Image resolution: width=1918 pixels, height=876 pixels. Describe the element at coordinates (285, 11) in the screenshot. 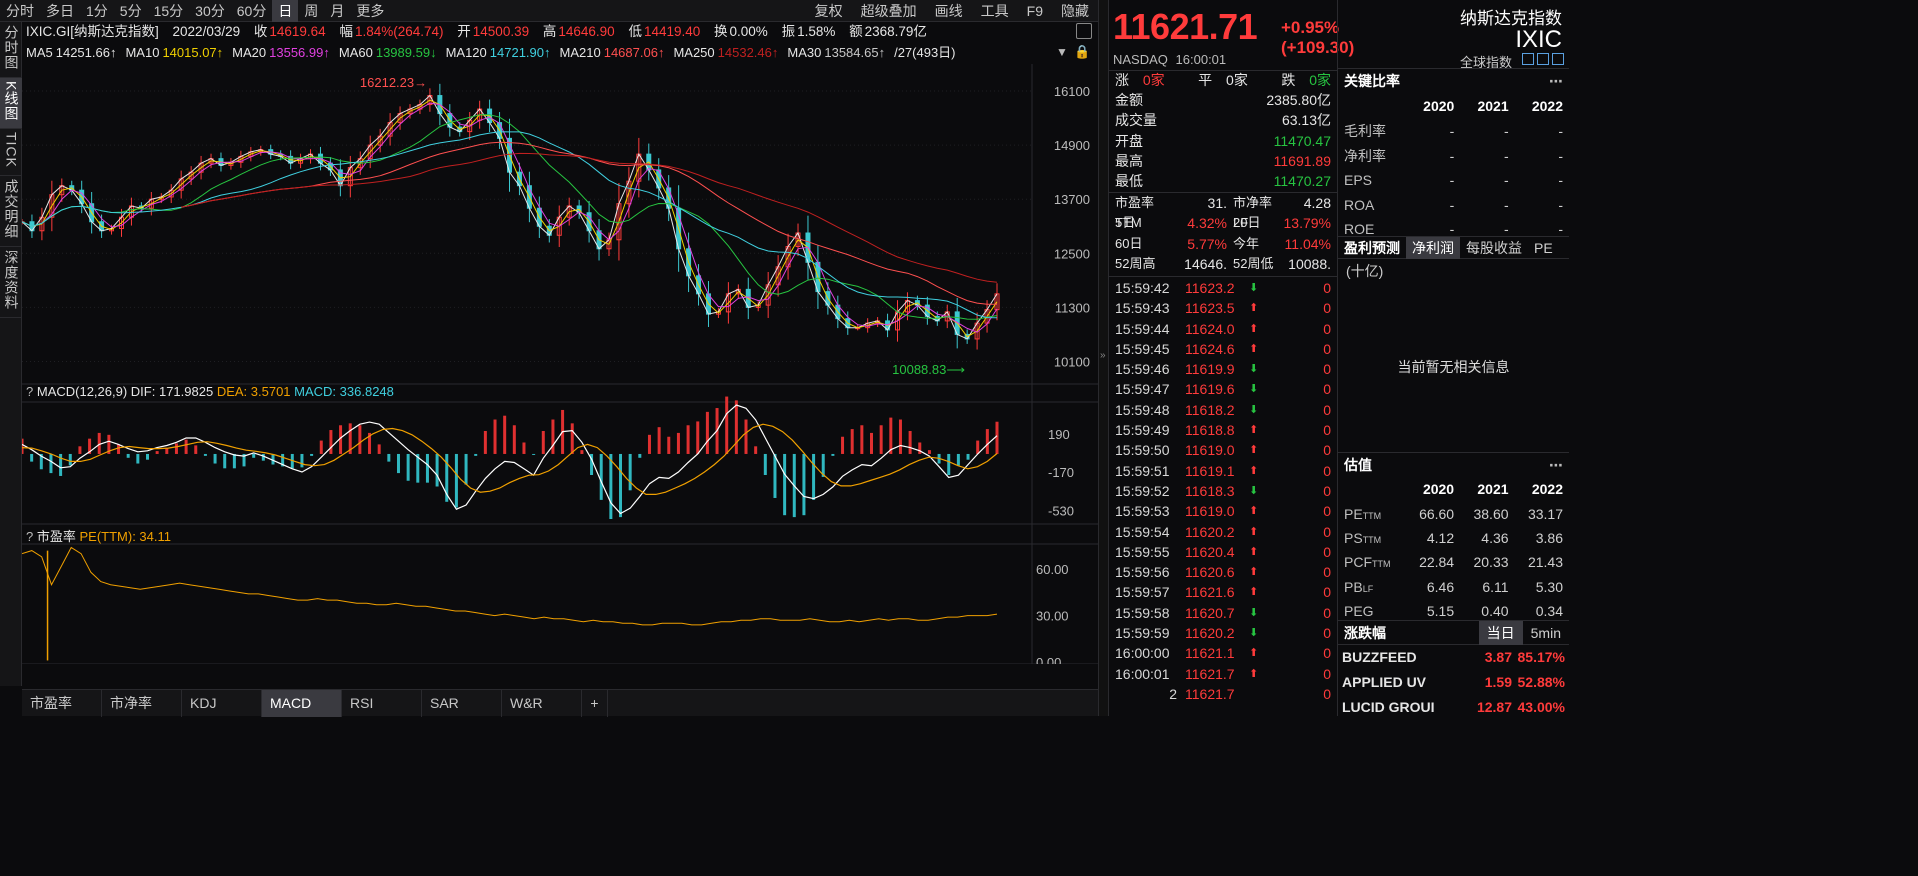

I see `period-tab: 日` at that location.